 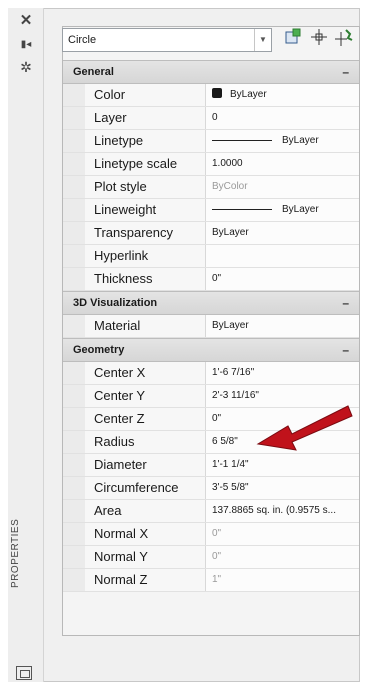 I want to click on property-name: Diameter, so click(x=145, y=465).